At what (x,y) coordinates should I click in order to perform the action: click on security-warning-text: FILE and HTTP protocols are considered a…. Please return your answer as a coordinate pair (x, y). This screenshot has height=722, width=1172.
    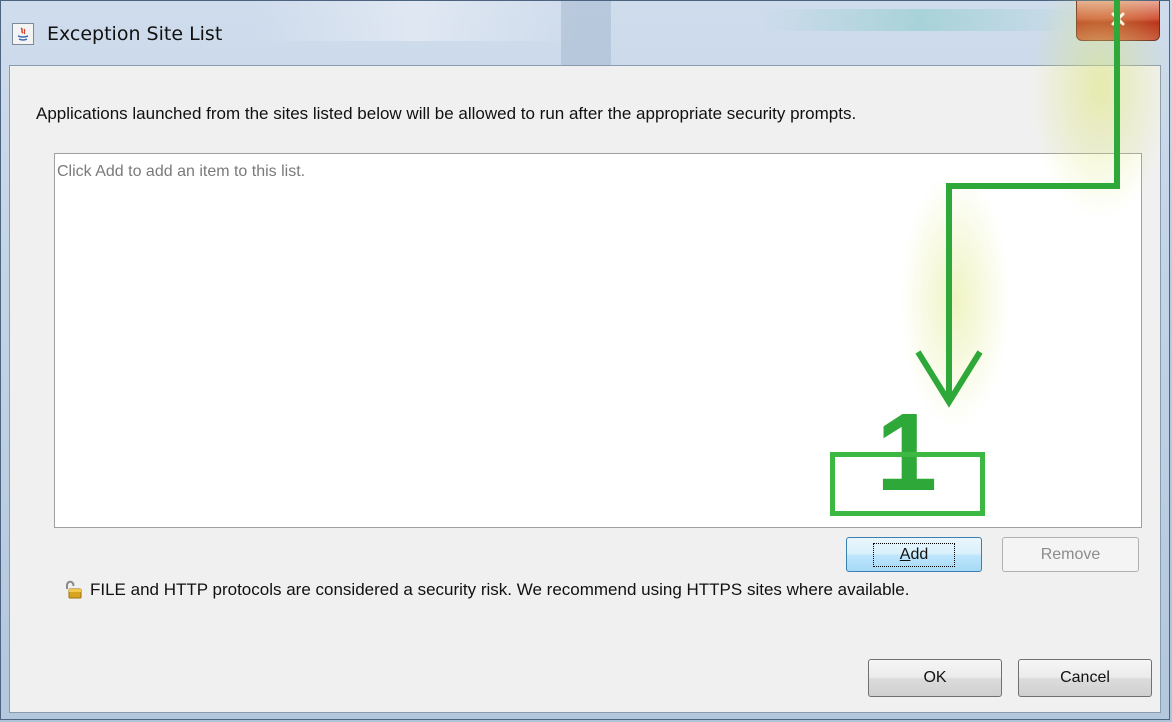
    Looking at the image, I should click on (500, 589).